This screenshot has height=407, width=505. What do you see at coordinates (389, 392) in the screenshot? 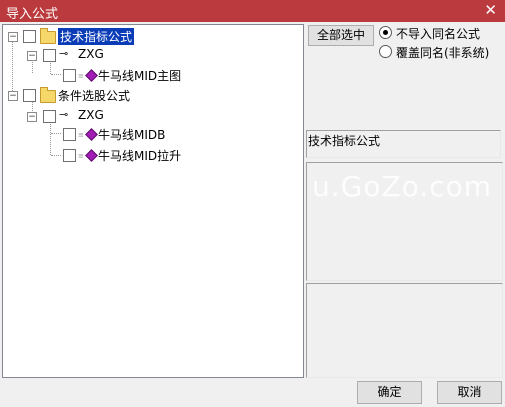
I see `ok-button: 确定` at bounding box center [389, 392].